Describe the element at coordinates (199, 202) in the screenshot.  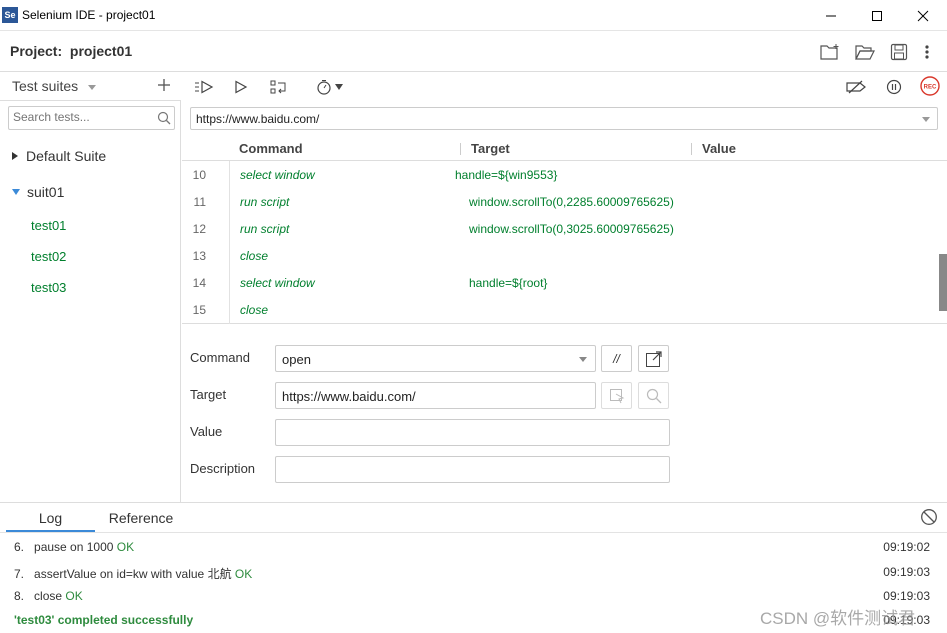
I see `row-number: 11` at that location.